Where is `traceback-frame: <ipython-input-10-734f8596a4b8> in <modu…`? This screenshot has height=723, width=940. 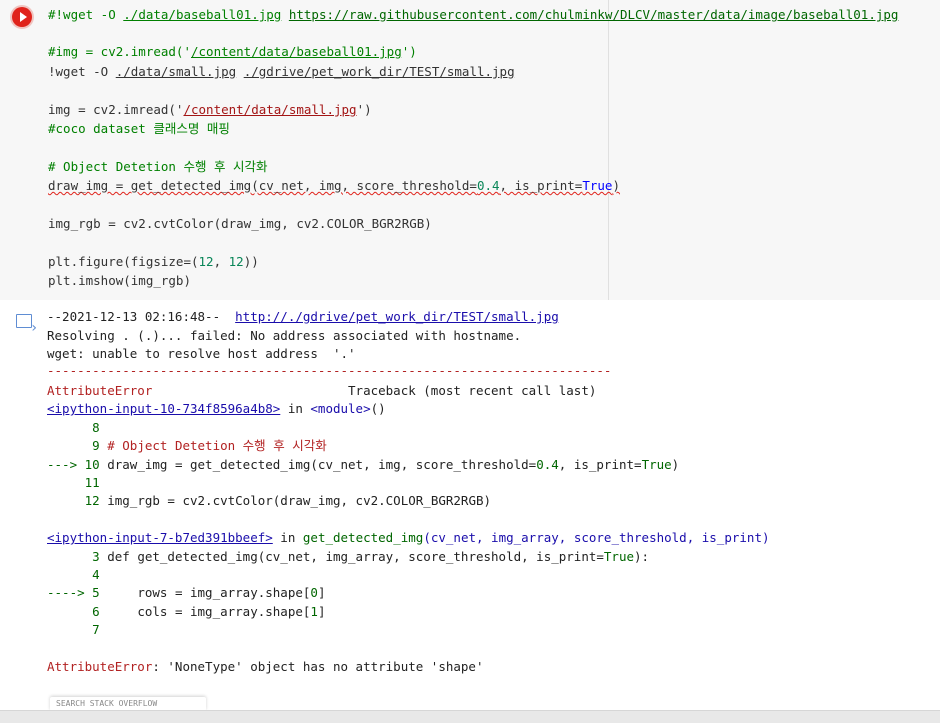
traceback-frame: <ipython-input-10-734f8596a4b8> in <modu… is located at coordinates (216, 409).